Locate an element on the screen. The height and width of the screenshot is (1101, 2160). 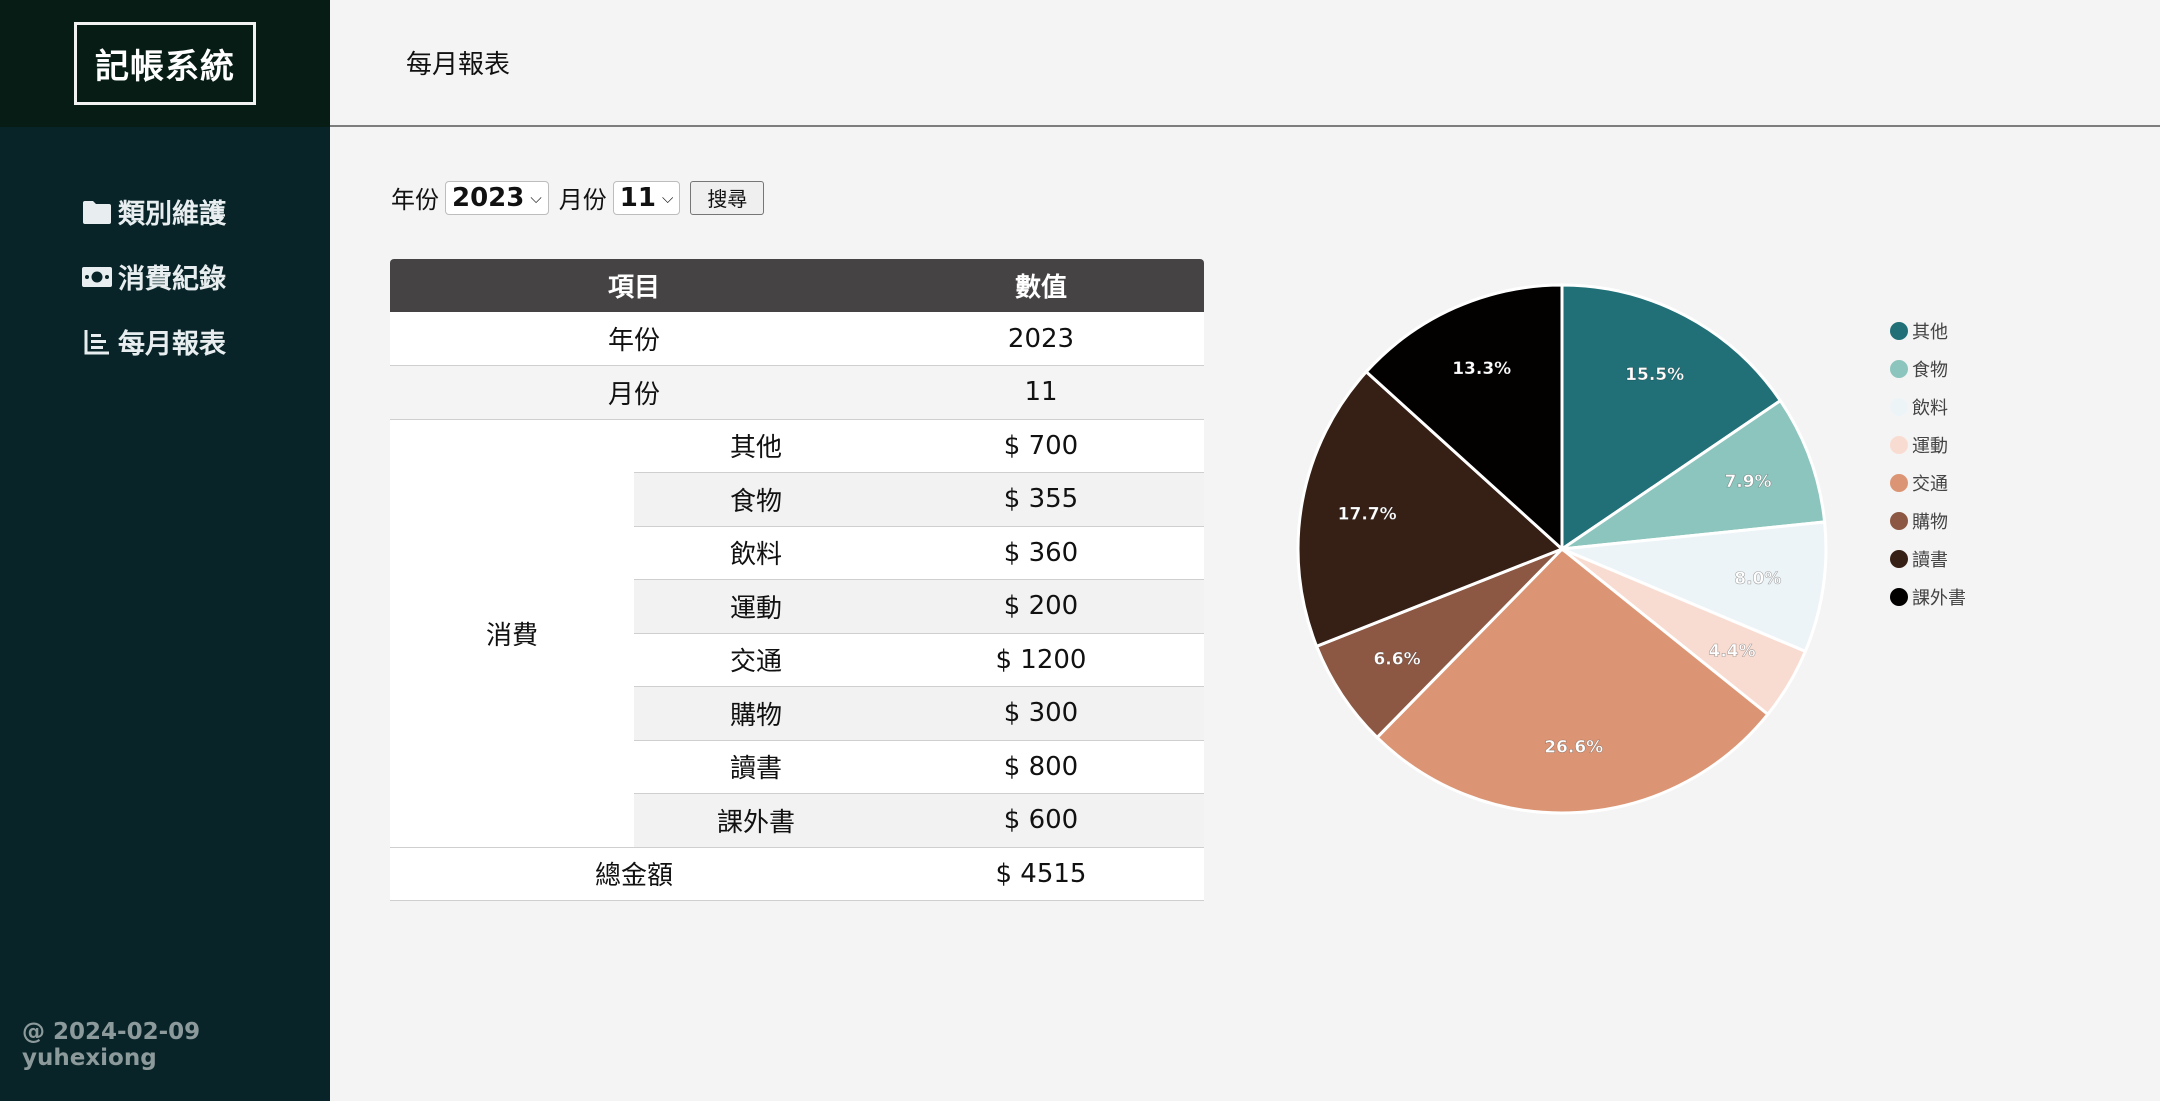
year-select-value: 2023 is located at coordinates (488, 197).